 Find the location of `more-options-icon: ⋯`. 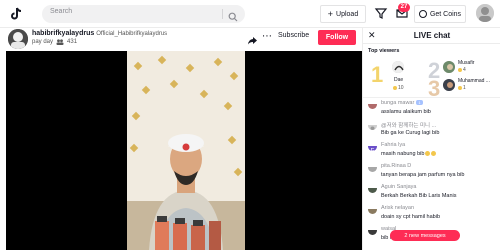

more-options-icon: ⋯ is located at coordinates (267, 37).